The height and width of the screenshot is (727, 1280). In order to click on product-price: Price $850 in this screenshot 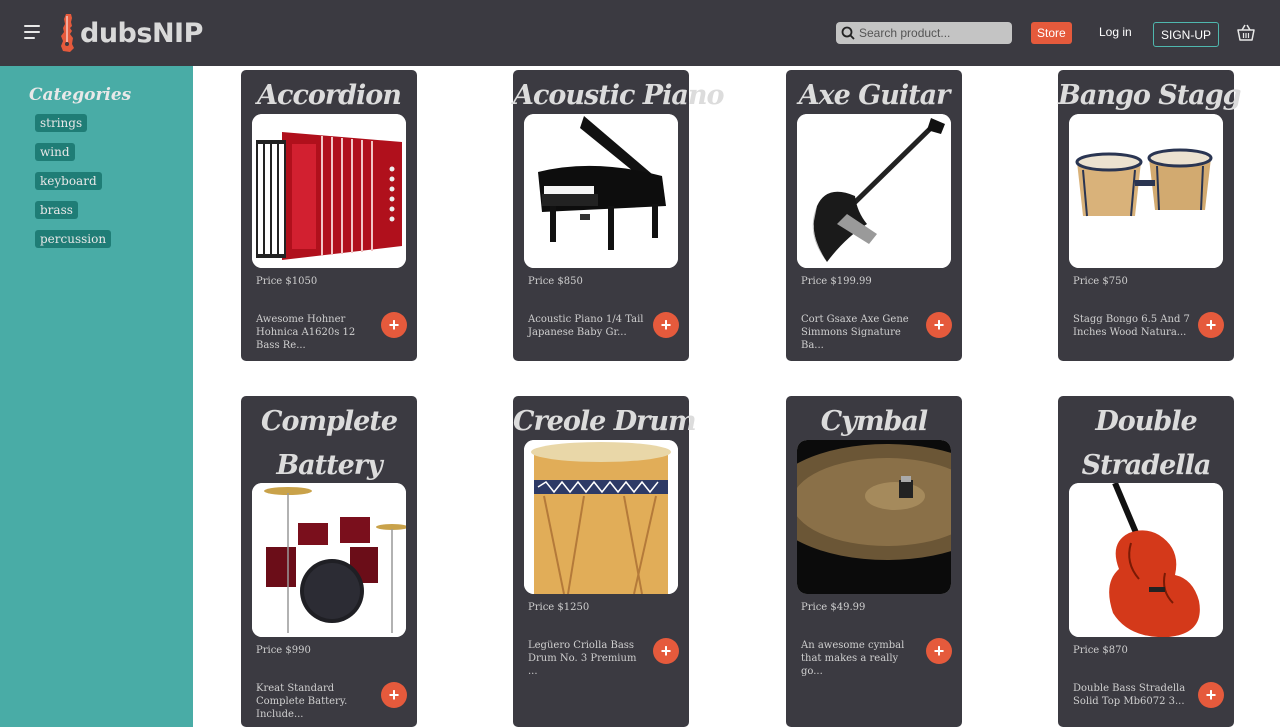, I will do `click(555, 281)`.